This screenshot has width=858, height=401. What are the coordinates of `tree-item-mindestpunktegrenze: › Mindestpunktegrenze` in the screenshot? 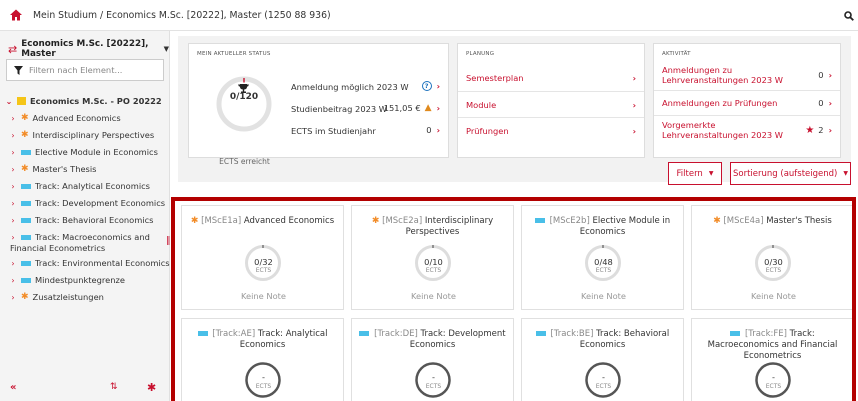 It's located at (93, 280).